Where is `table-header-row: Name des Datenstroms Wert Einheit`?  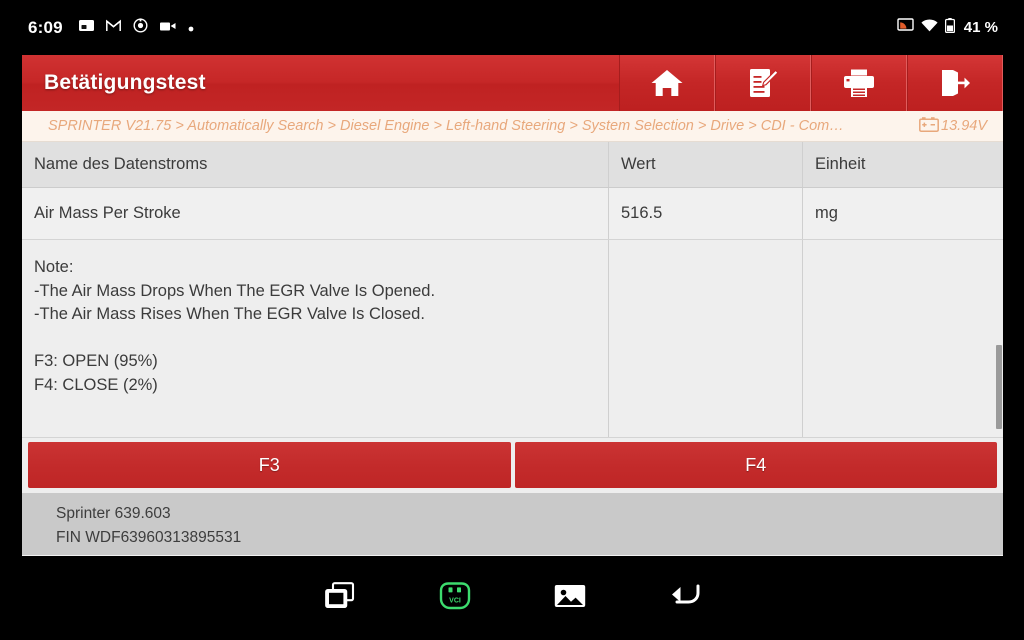 table-header-row: Name des Datenstroms Wert Einheit is located at coordinates (512, 165).